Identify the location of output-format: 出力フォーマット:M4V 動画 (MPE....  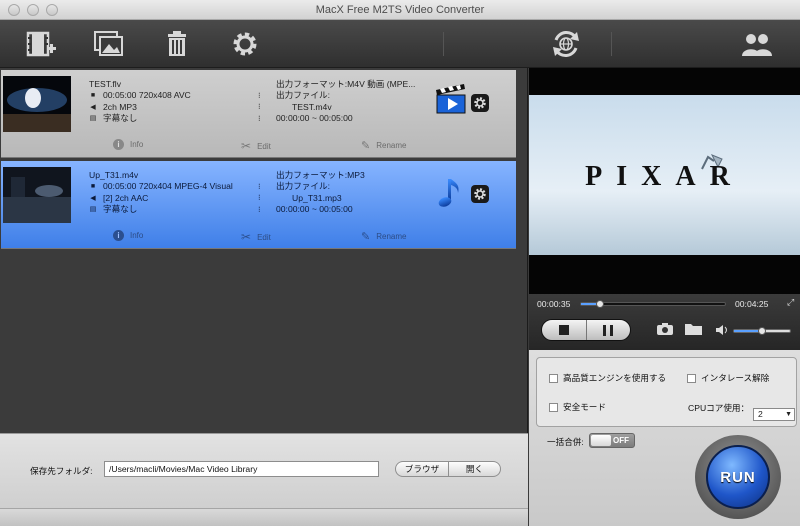
(346, 84).